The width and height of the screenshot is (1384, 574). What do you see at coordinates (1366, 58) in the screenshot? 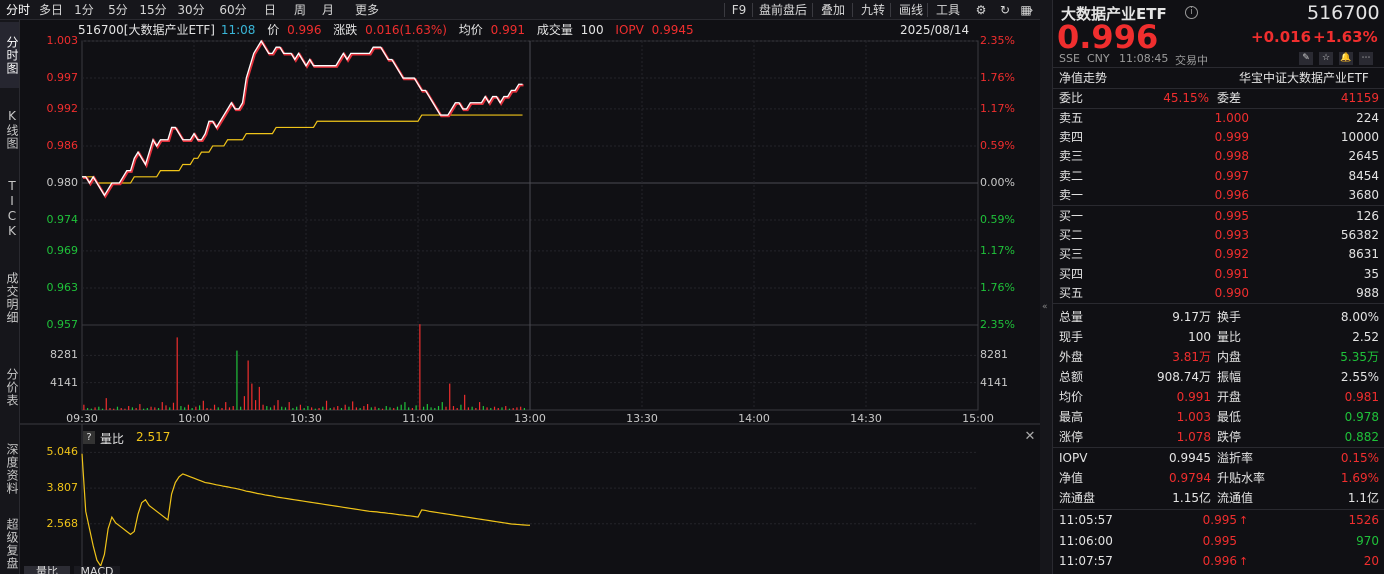
I see `more-icon: ⋯` at bounding box center [1366, 58].